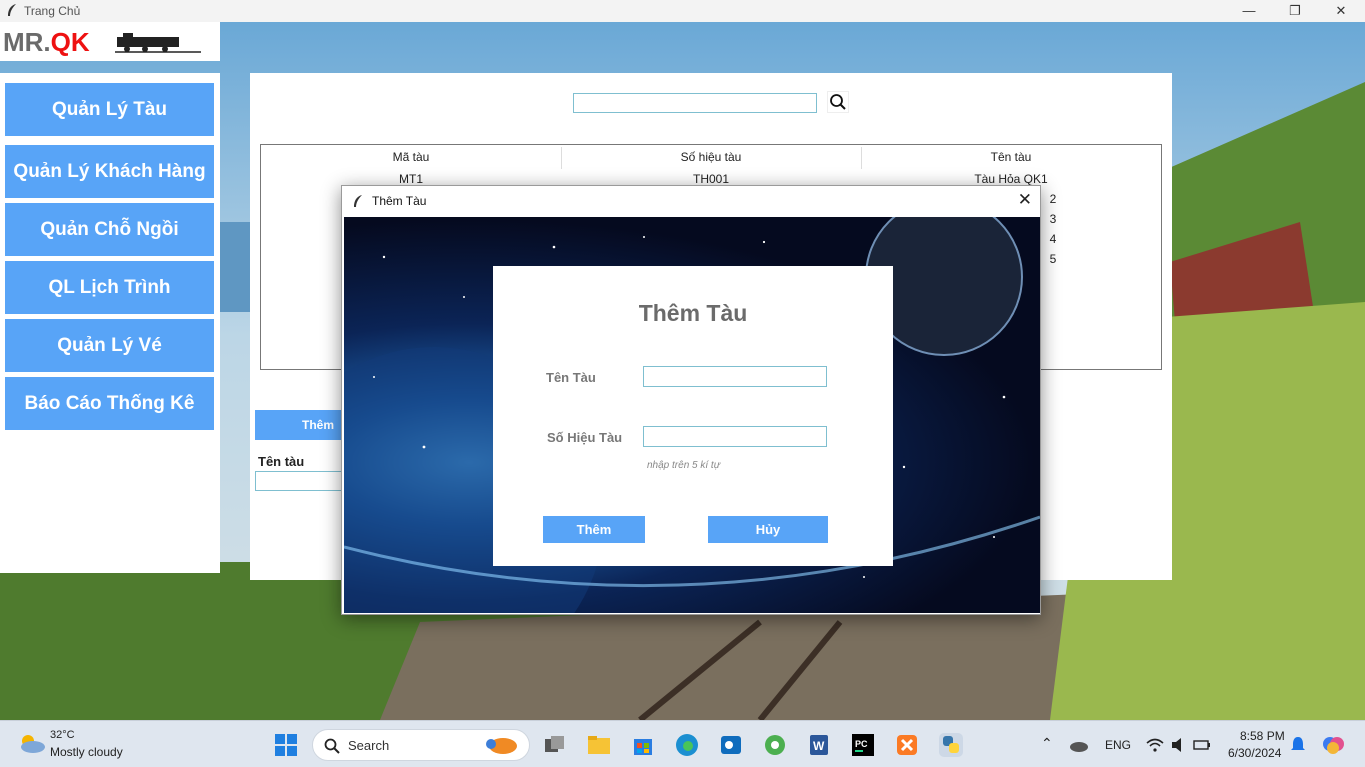 This screenshot has width=1365, height=767. I want to click on submit-button: Thêm, so click(594, 529).